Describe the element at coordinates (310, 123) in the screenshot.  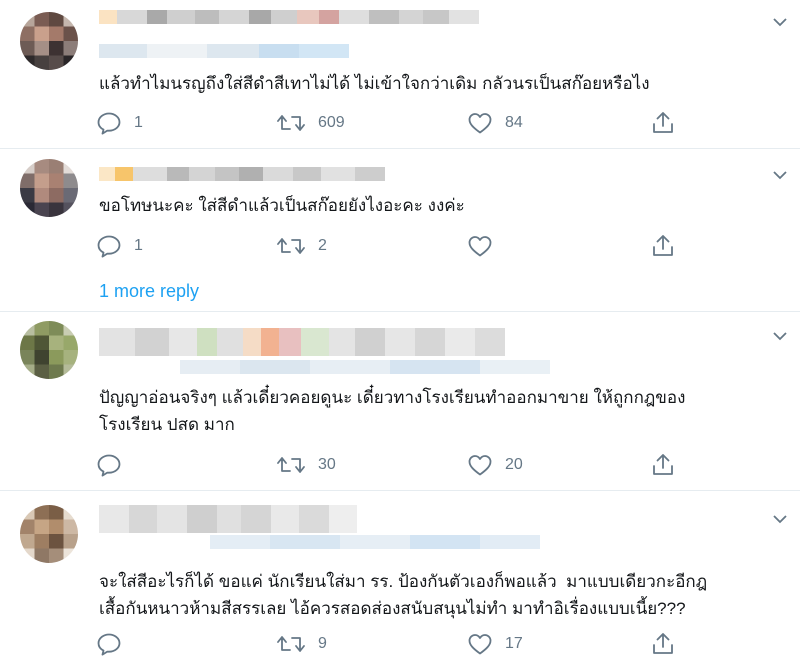
I see `retweet-button: 609` at that location.